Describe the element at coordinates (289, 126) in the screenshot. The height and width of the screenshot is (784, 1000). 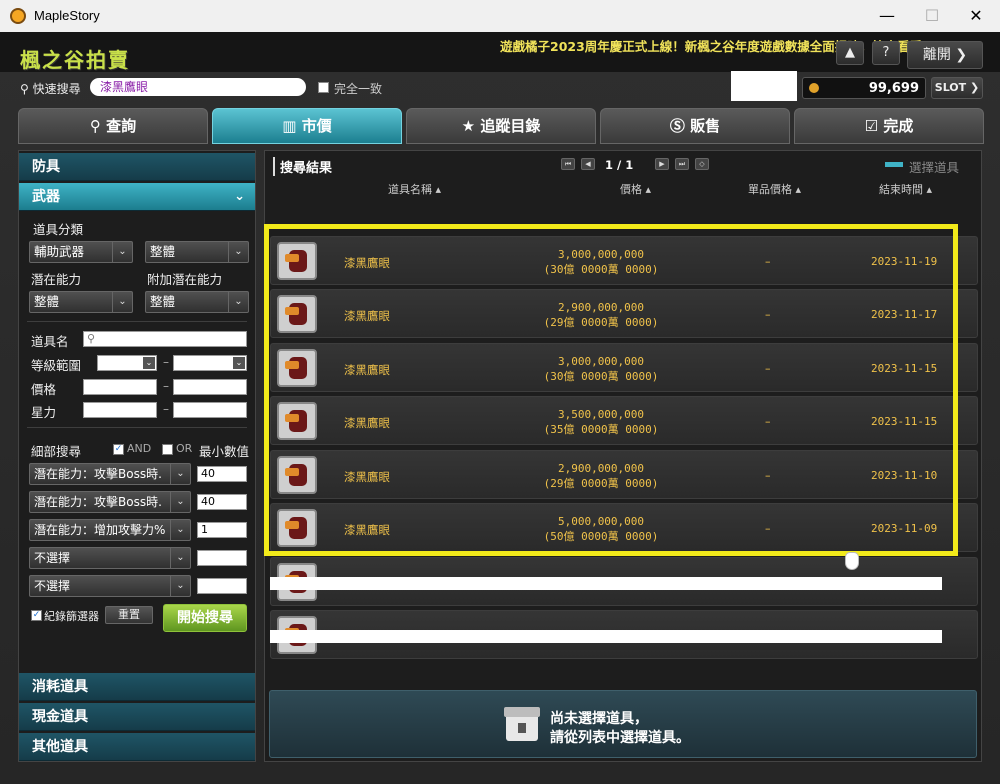
I see `chart-icon: ▥` at that location.